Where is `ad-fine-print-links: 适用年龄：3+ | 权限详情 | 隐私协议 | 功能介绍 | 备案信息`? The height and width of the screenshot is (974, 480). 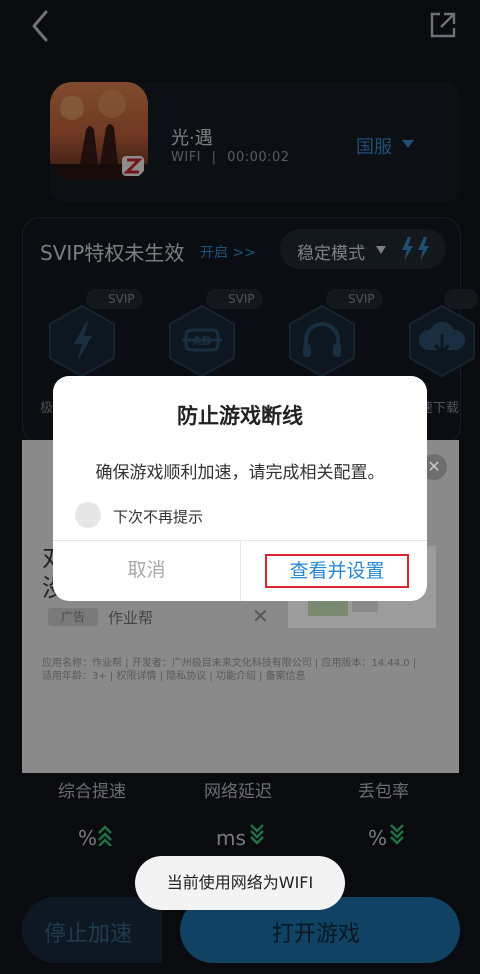 ad-fine-print-links: 适用年龄：3+ | 权限详情 | 隐私协议 | 功能介绍 | 备案信息 is located at coordinates (242, 676).